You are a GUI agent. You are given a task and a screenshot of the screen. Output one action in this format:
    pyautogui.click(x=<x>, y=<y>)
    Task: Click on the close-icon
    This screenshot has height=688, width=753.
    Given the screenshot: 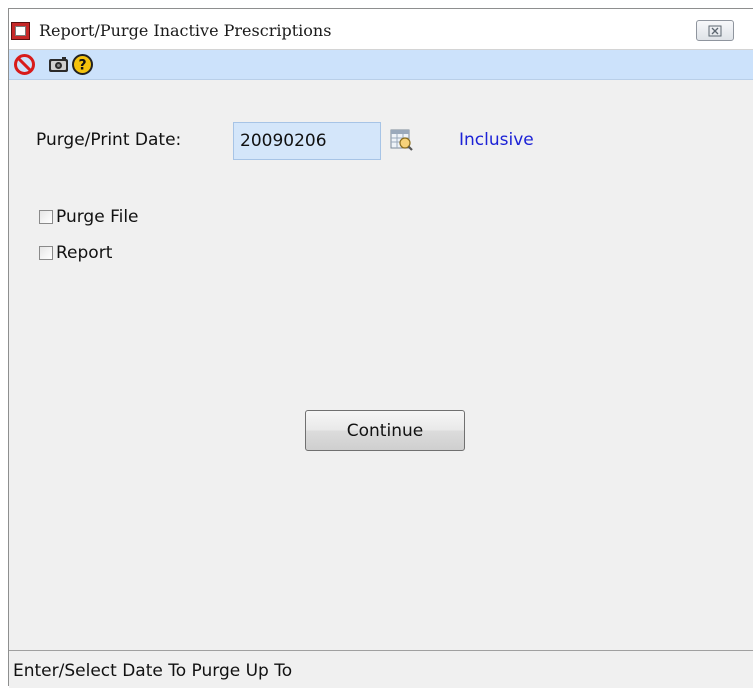 What is the action you would take?
    pyautogui.click(x=715, y=30)
    